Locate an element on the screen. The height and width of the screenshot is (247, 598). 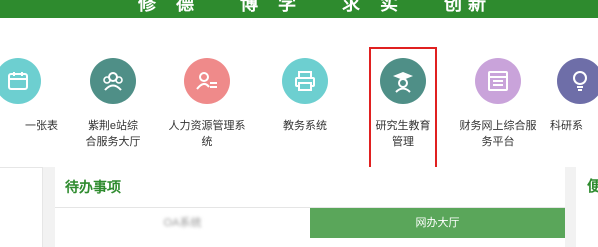
app-label: 教务系统 is located at coordinates (305, 126).